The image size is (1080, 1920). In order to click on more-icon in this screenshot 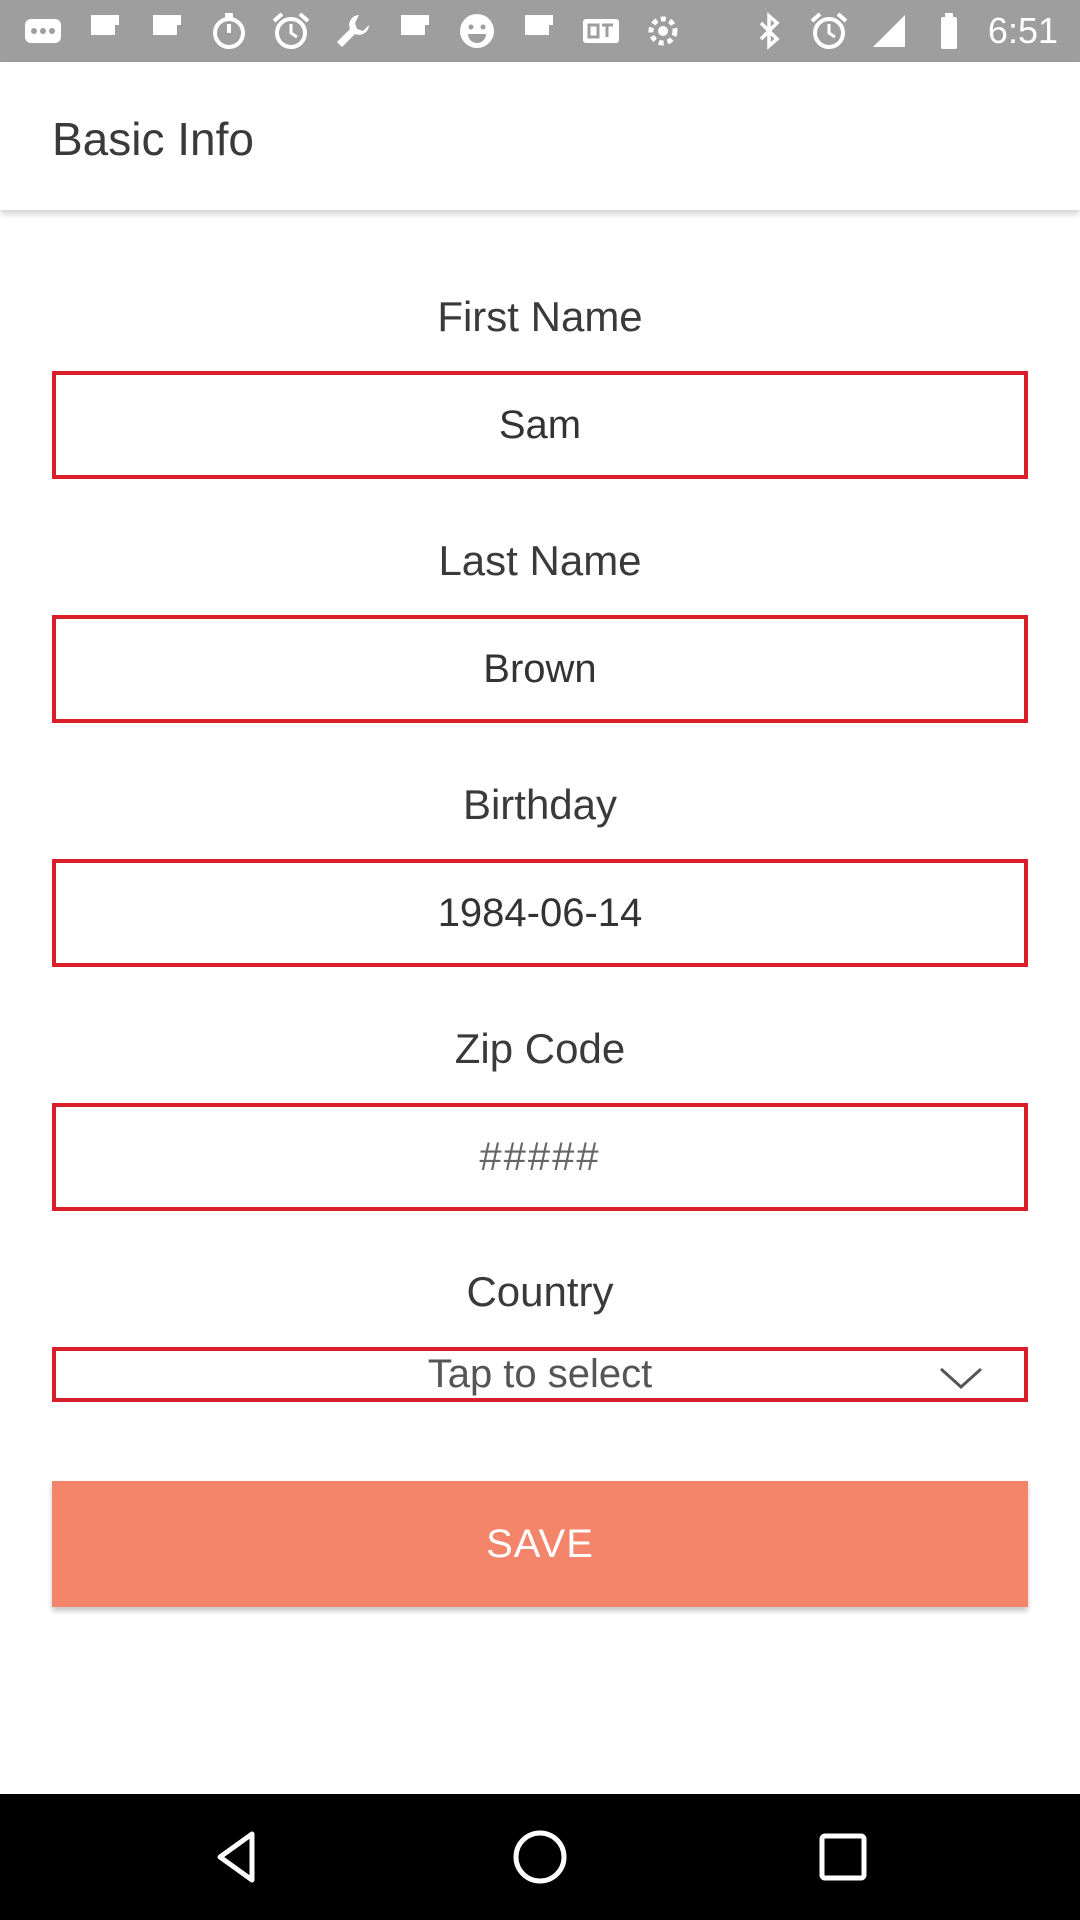, I will do `click(43, 31)`.